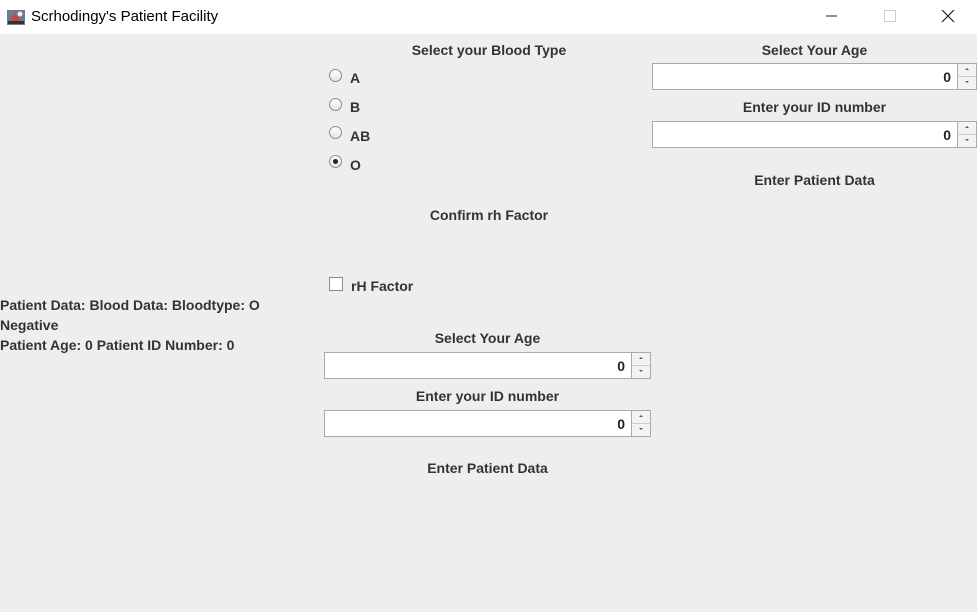  Describe the element at coordinates (336, 284) in the screenshot. I see `rh-factor-checkbox` at that location.